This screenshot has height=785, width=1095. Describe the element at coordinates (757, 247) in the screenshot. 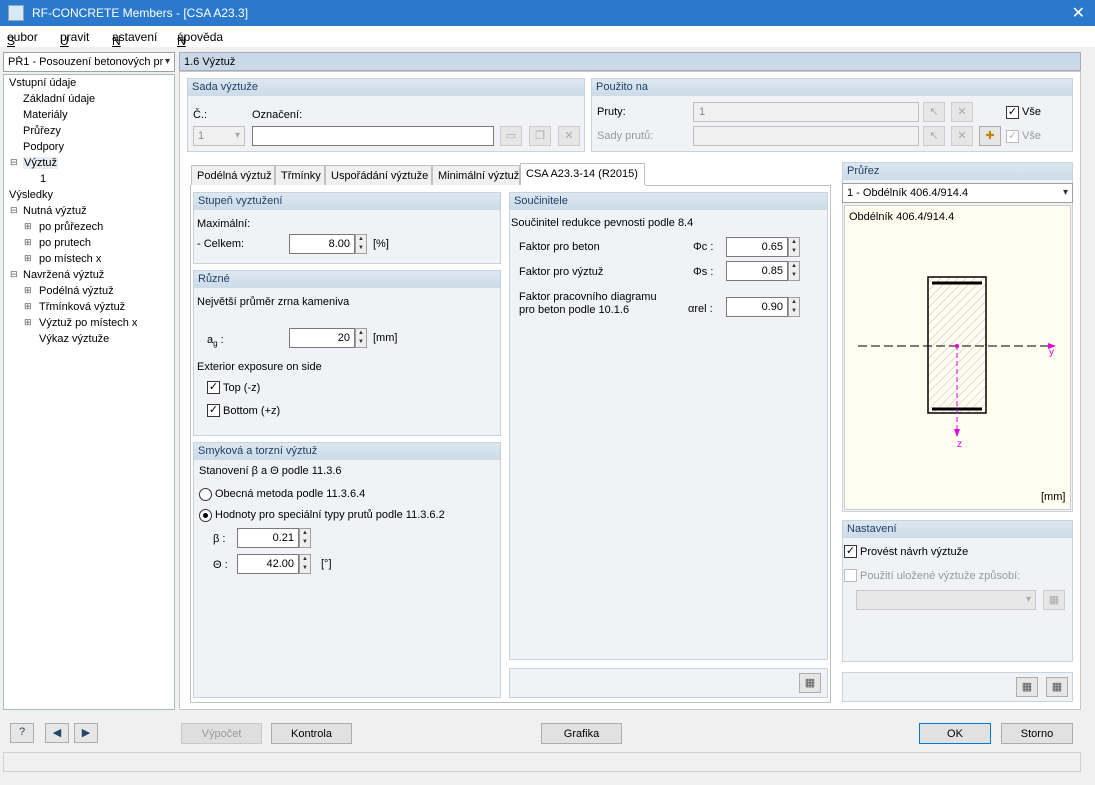

I see `concrete-factor-input: 0.65` at that location.